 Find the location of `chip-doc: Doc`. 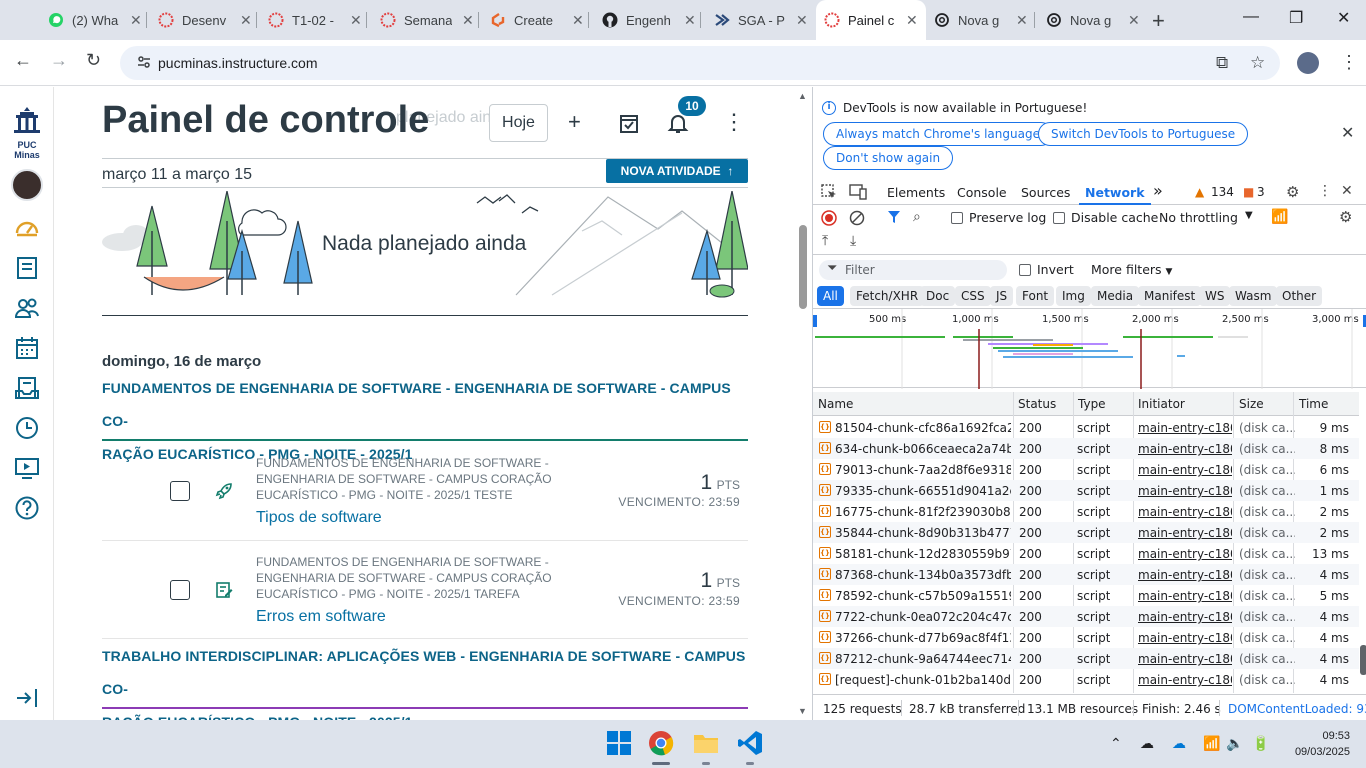

chip-doc: Doc is located at coordinates (938, 296).